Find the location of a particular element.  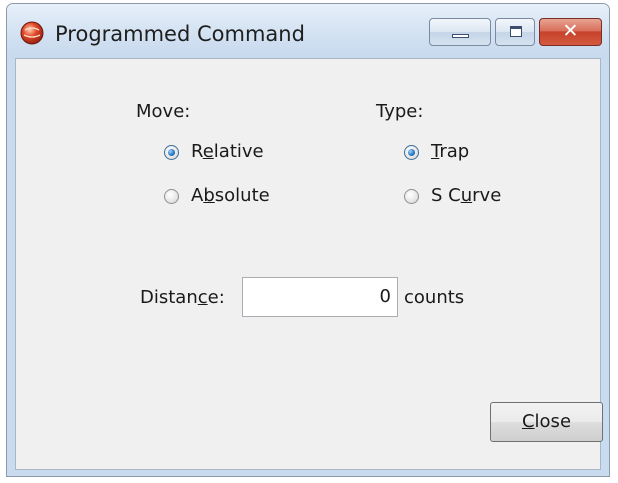

window-title: Programmed Command is located at coordinates (180, 34).